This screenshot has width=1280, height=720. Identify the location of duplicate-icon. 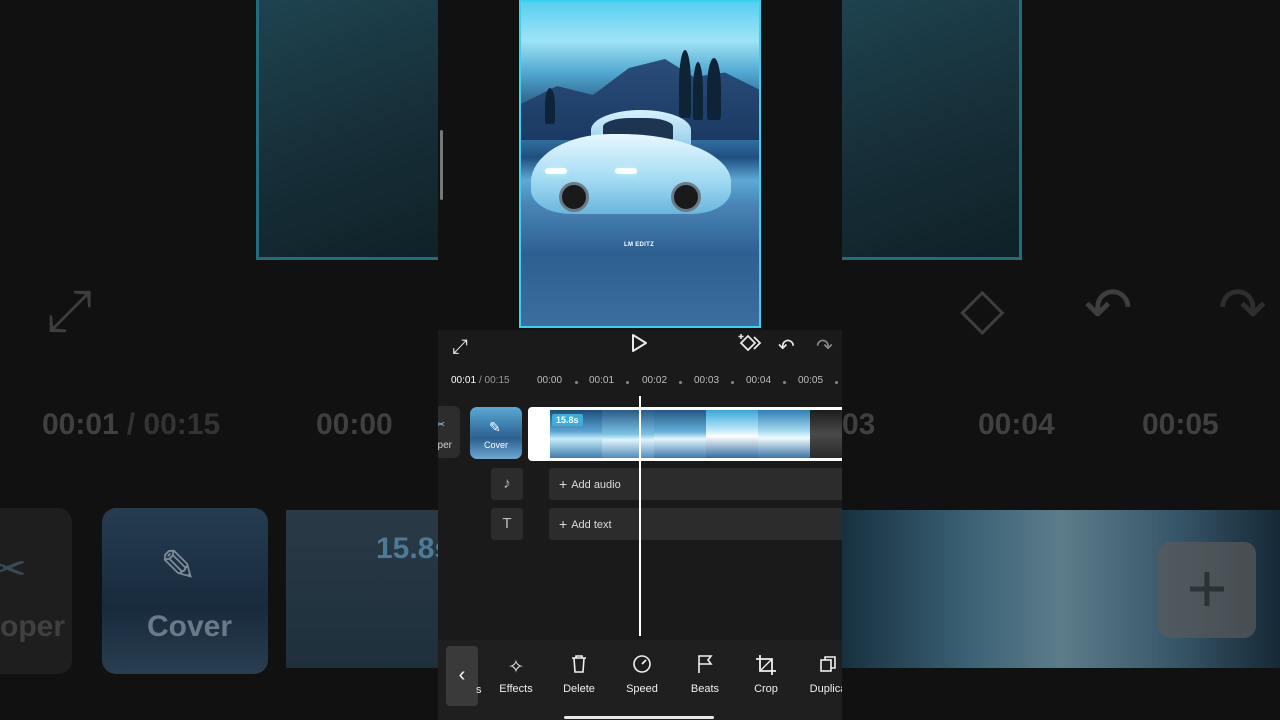
(820, 668).